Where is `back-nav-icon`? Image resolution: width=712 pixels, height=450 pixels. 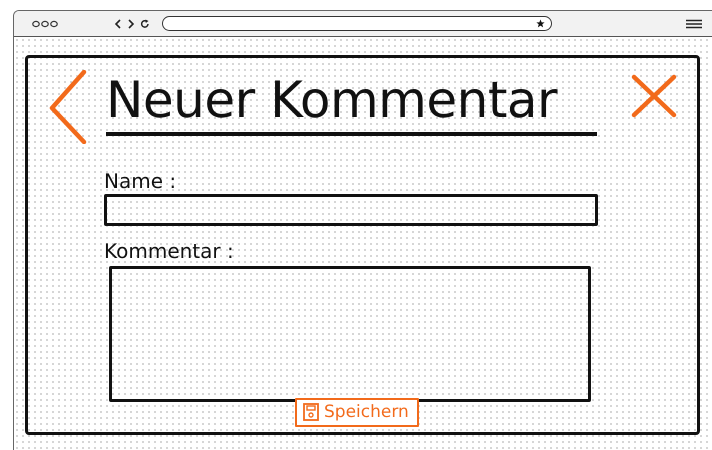 back-nav-icon is located at coordinates (118, 23).